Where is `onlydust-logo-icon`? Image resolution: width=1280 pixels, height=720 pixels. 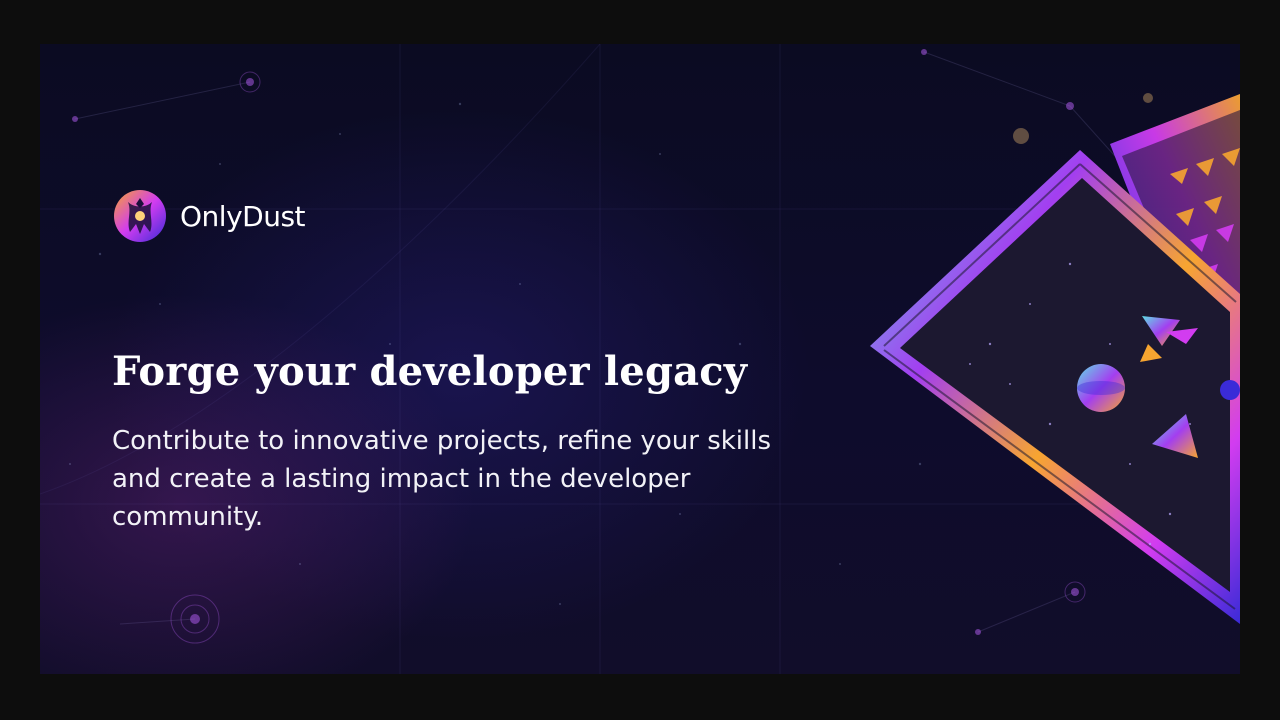 onlydust-logo-icon is located at coordinates (140, 216).